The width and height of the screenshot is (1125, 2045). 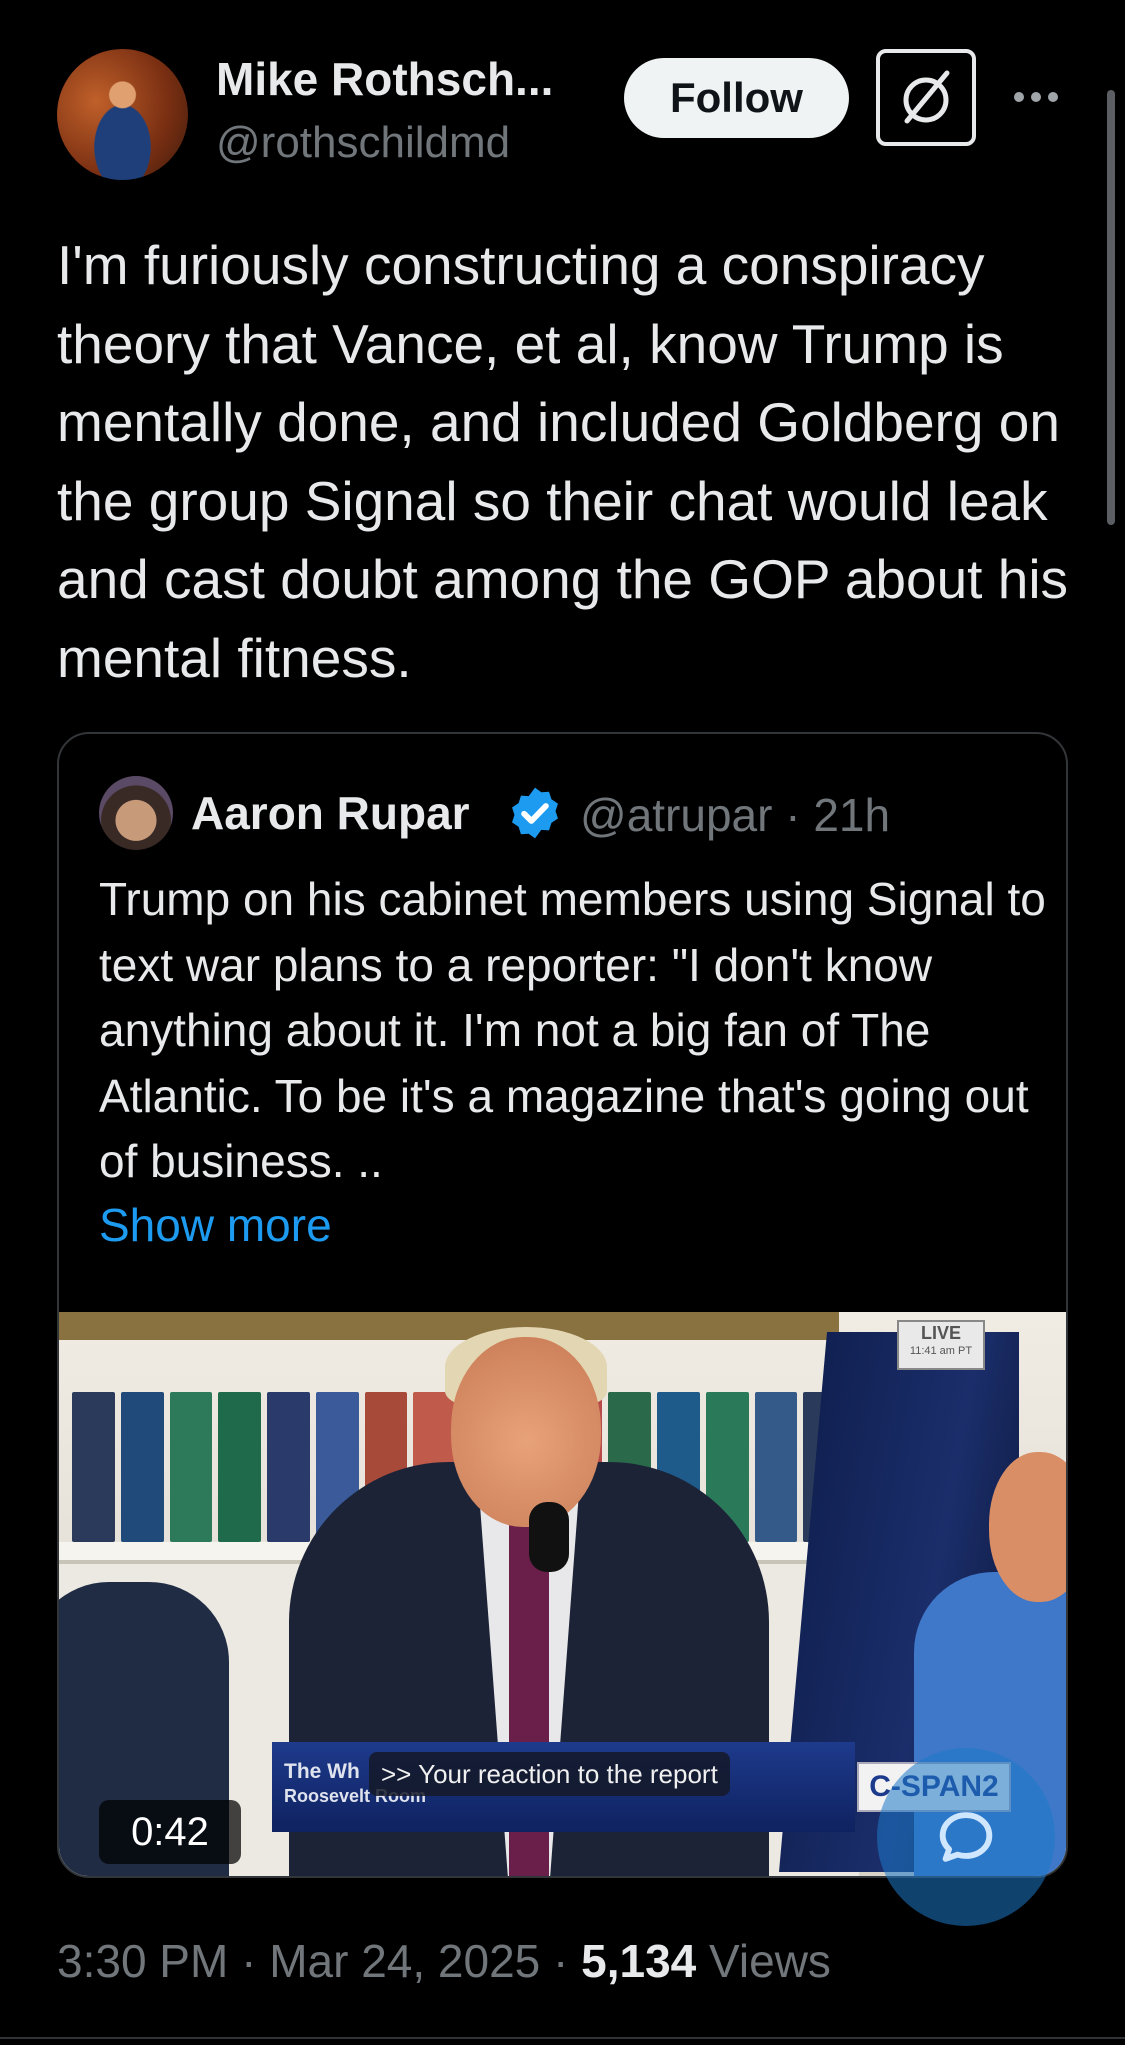 What do you see at coordinates (941, 1351) in the screenshot?
I see `live-time: 11:41 am PT` at bounding box center [941, 1351].